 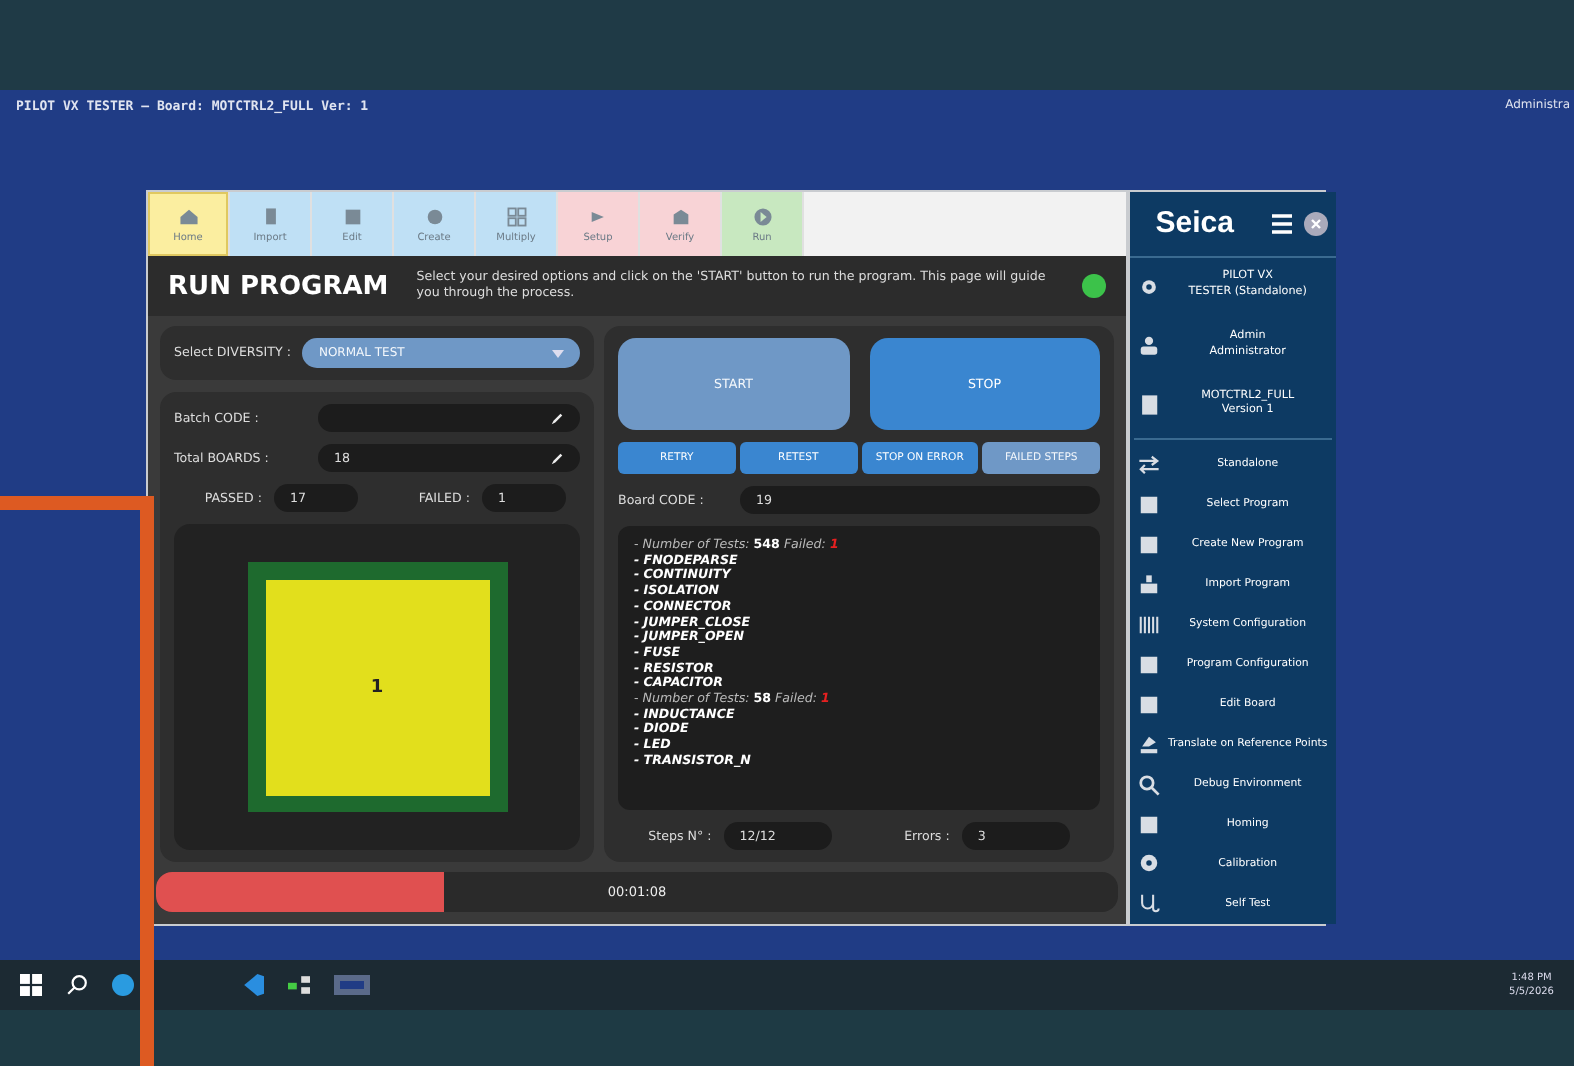 I want to click on stetho-icon, so click(x=1149, y=903).